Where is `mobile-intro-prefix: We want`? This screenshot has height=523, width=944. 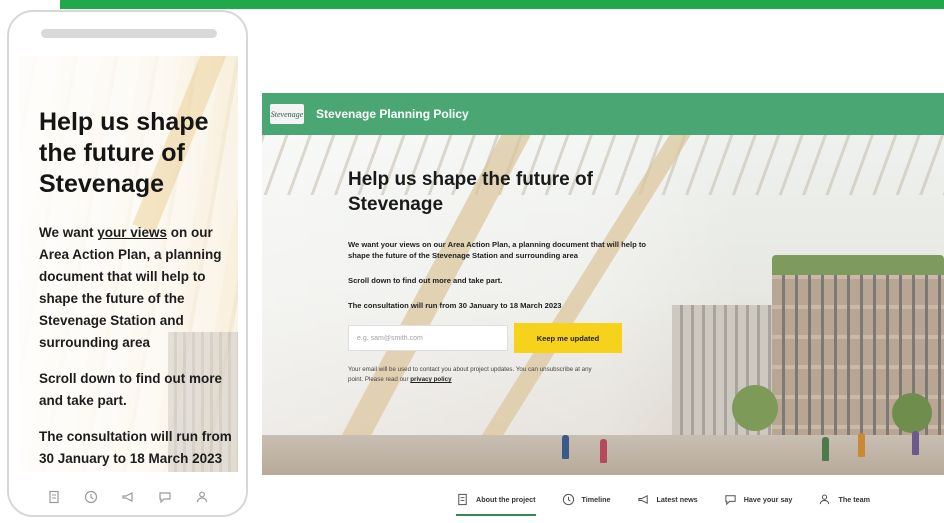 mobile-intro-prefix: We want is located at coordinates (68, 232).